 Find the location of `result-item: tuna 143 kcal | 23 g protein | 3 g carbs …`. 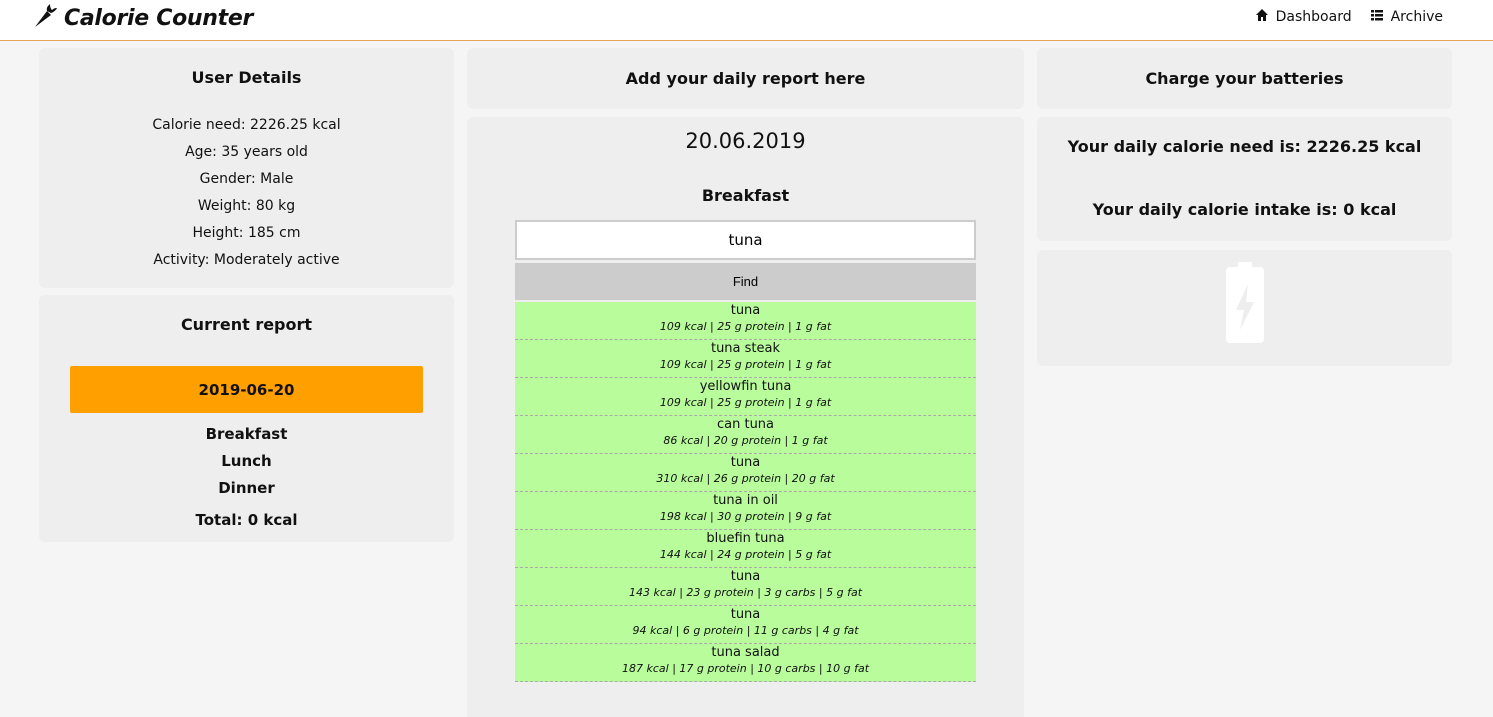

result-item: tuna 143 kcal | 23 g protein | 3 g carbs … is located at coordinates (745, 587).